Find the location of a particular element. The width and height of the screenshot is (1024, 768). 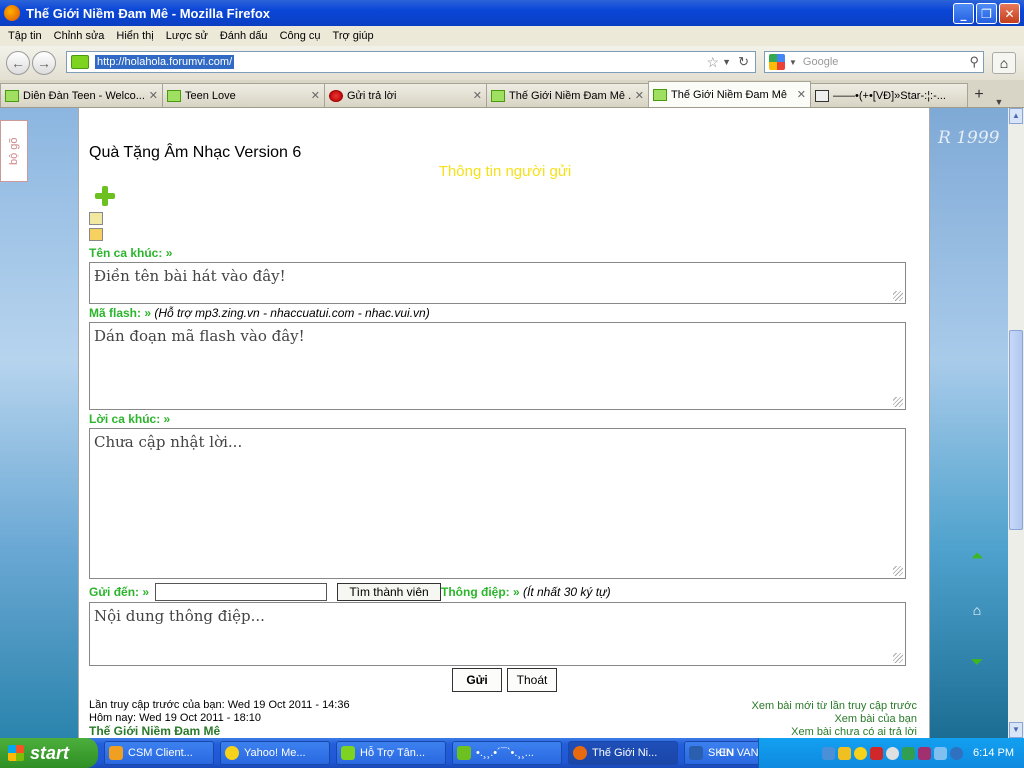

song-name-input: Điền tên bài hát vào đây! is located at coordinates (497, 283).